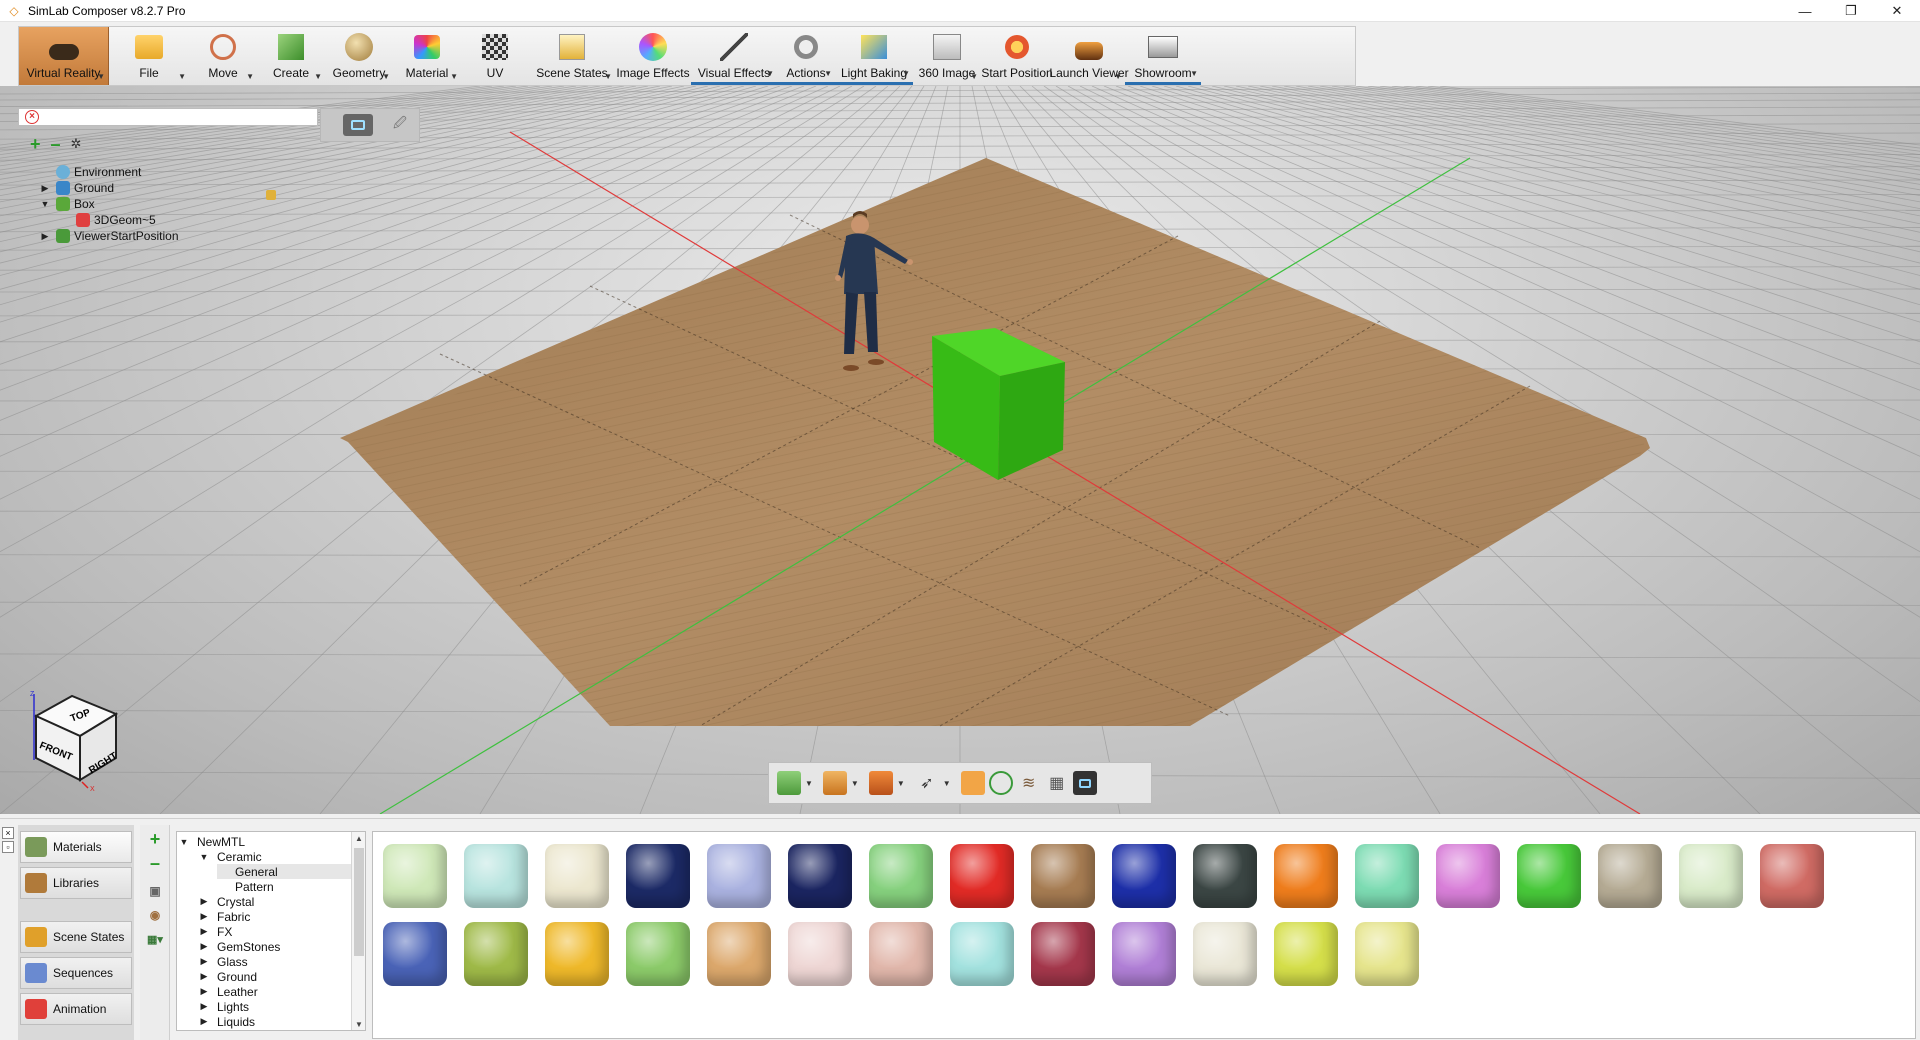 Image resolution: width=1920 pixels, height=1040 pixels. What do you see at coordinates (227, 901) in the screenshot?
I see `material-category-item: ▶ Crystal` at bounding box center [227, 901].